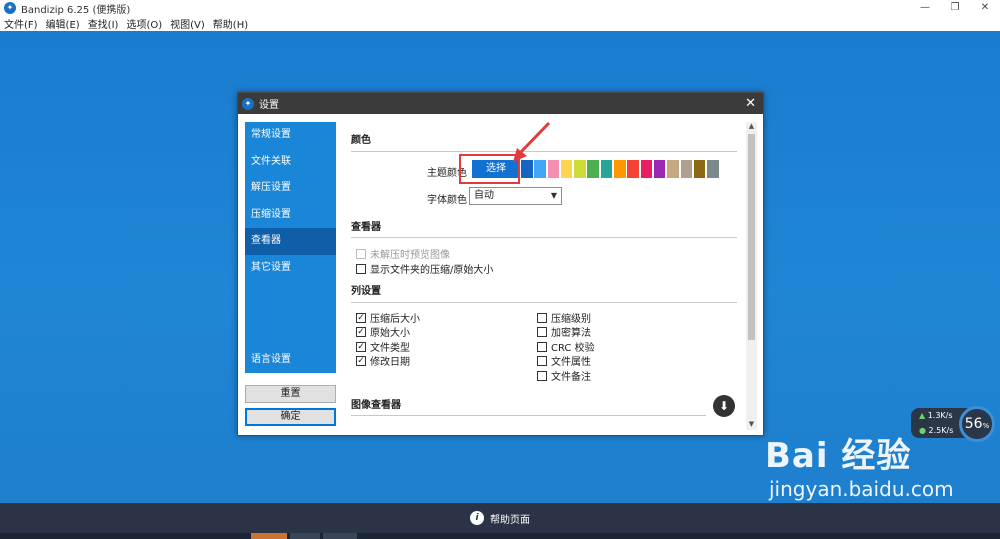 This screenshot has width=1000, height=539. Describe the element at coordinates (838, 456) in the screenshot. I see `watermark-brand: Bai 经验` at that location.